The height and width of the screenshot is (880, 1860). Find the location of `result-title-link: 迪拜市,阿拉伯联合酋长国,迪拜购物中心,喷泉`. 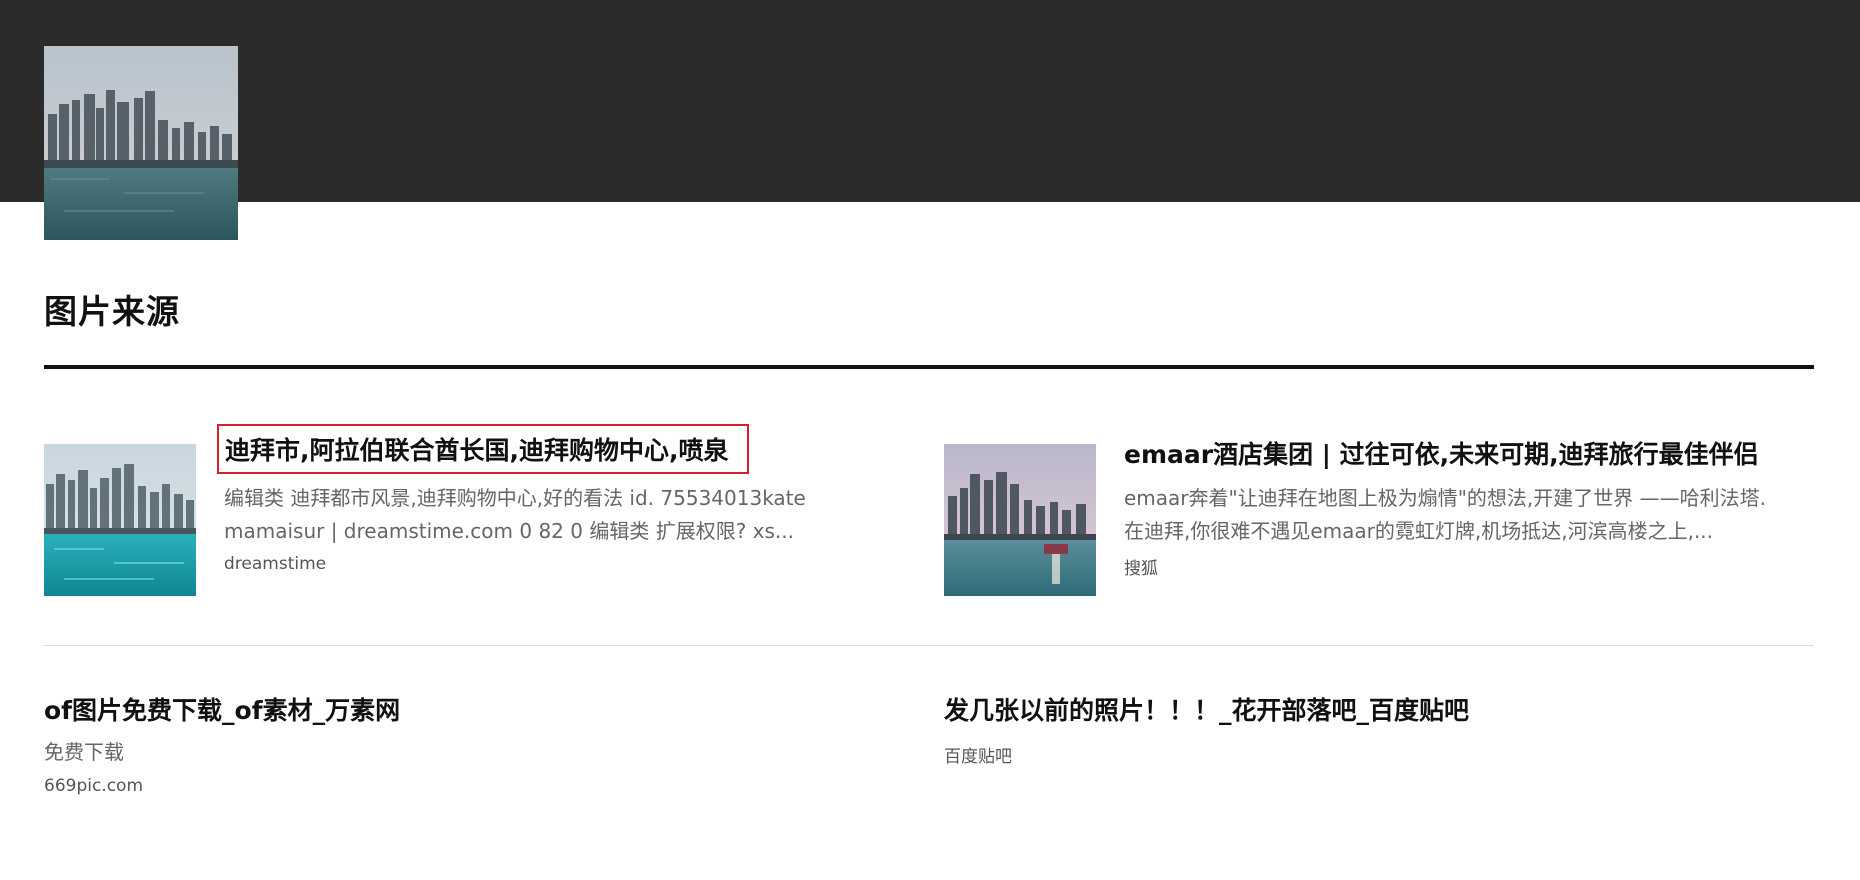

result-title-link: 迪拜市,阿拉伯联合酋长国,迪拜购物中心,喷泉 is located at coordinates (483, 449).